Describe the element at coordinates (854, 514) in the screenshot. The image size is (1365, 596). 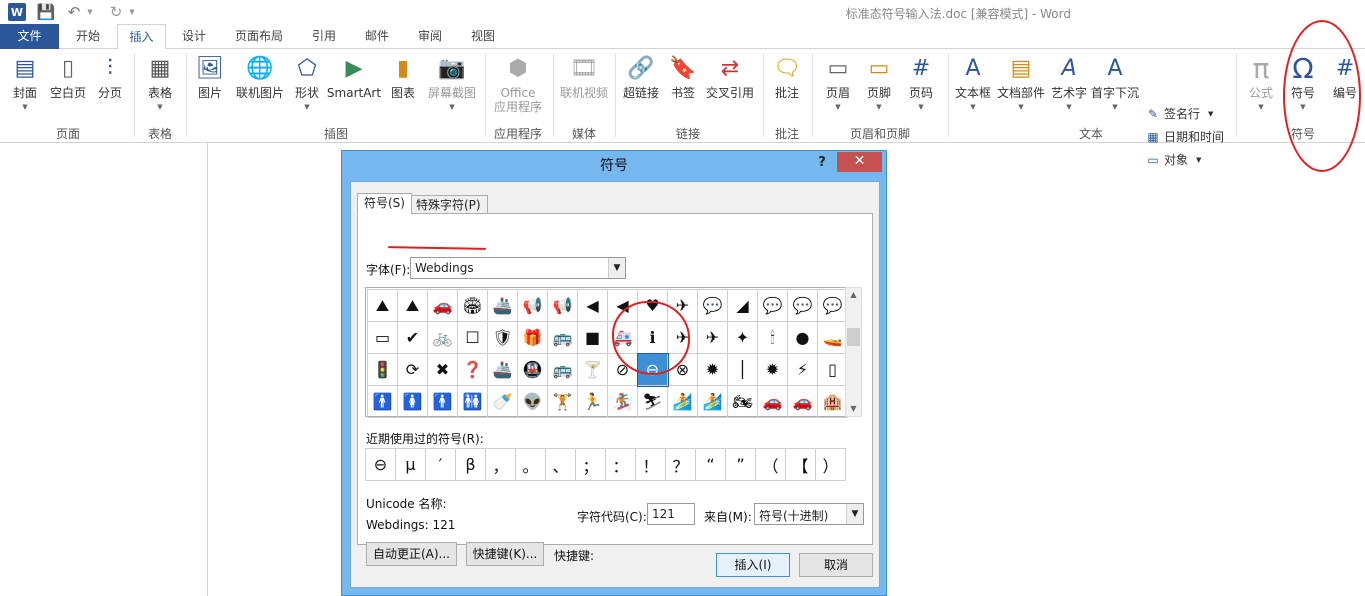
I see `chevron-down-icon: ▼` at that location.